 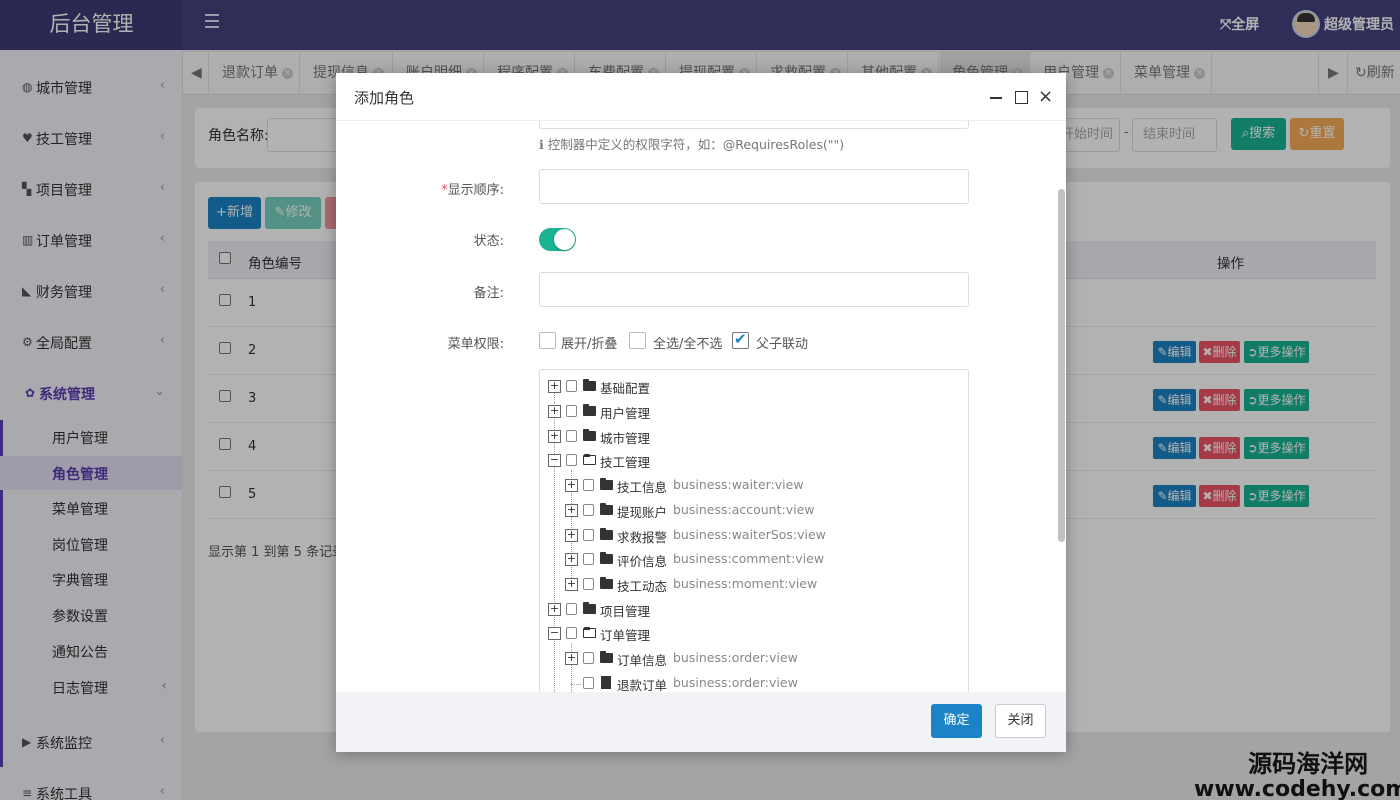 I want to click on status-toggle, so click(x=557, y=239).